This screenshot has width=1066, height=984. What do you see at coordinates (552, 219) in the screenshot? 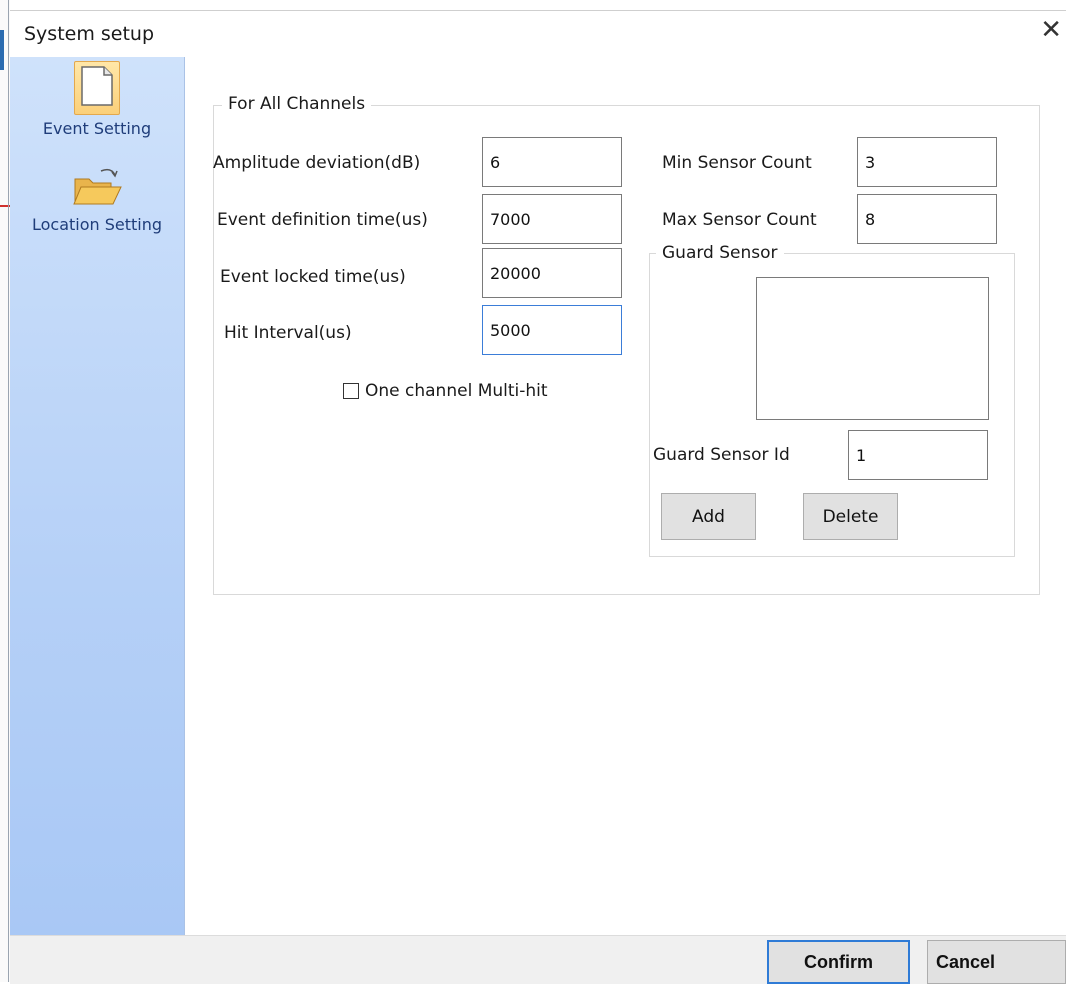
I see `event-definition-time-input` at bounding box center [552, 219].